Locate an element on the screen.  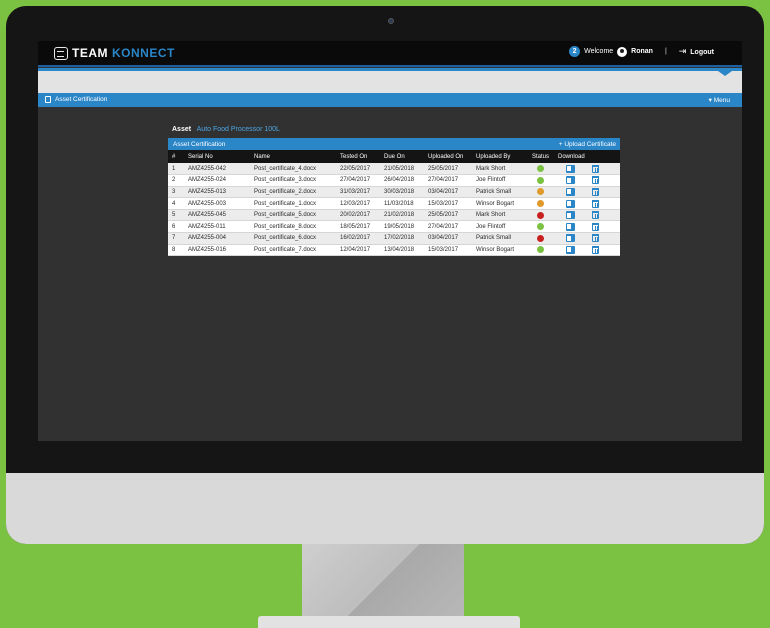
notification-badge: 2 is located at coordinates (575, 51).